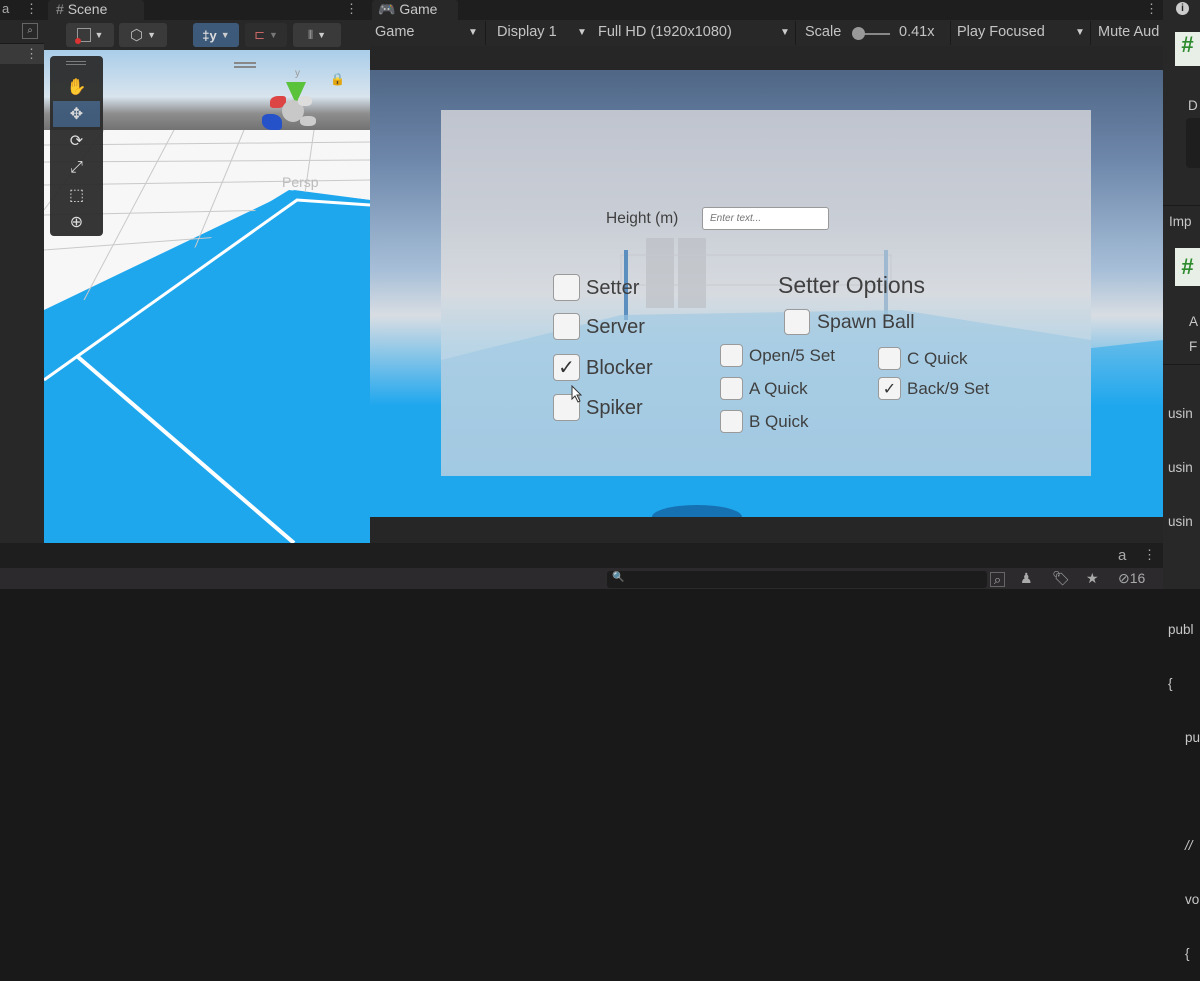 This screenshot has height=981, width=1200. I want to click on rect-tool-button: ⬚, so click(76, 195).